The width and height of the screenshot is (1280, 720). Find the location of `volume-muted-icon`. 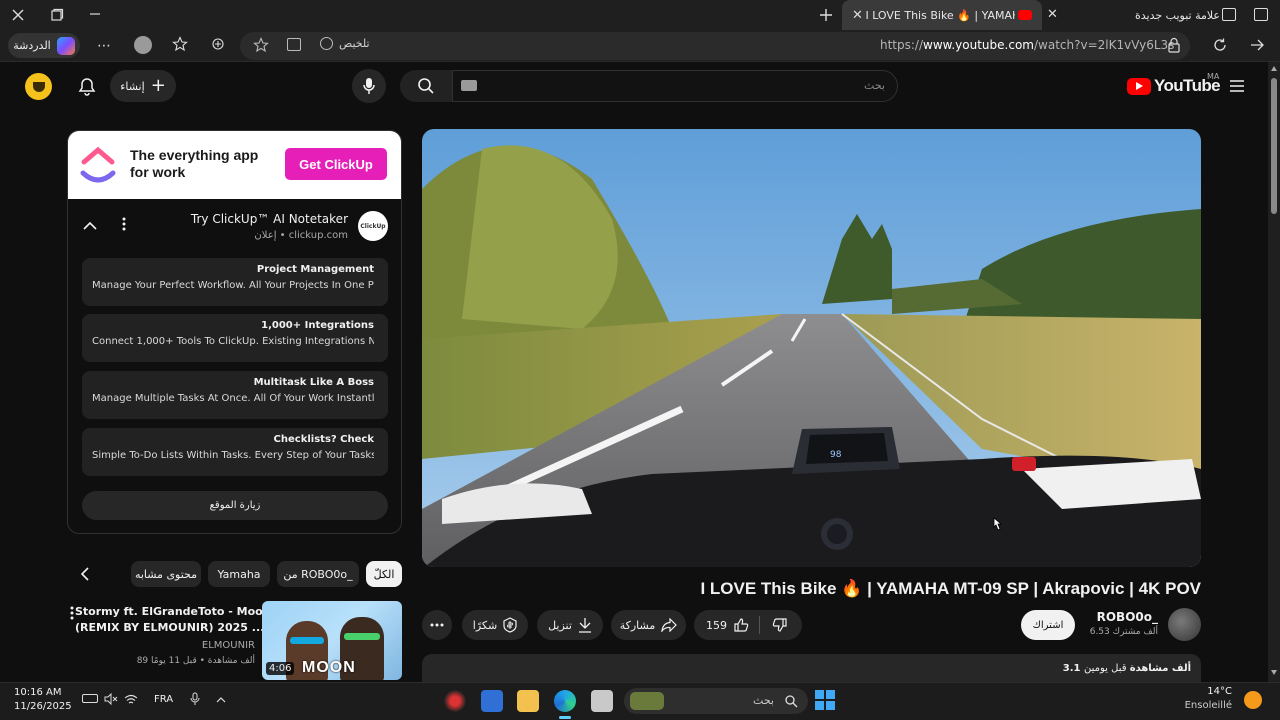

volume-muted-icon is located at coordinates (111, 699).